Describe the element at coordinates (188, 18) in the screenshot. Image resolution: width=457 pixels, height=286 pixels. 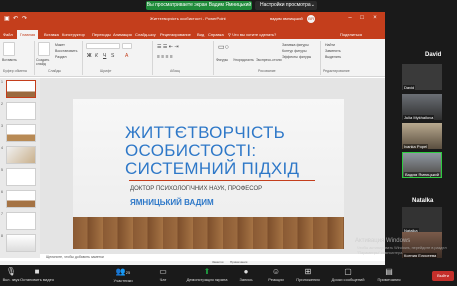
I see `ppt-window-title: Життєтворчість особистості - PowerPoint` at that location.